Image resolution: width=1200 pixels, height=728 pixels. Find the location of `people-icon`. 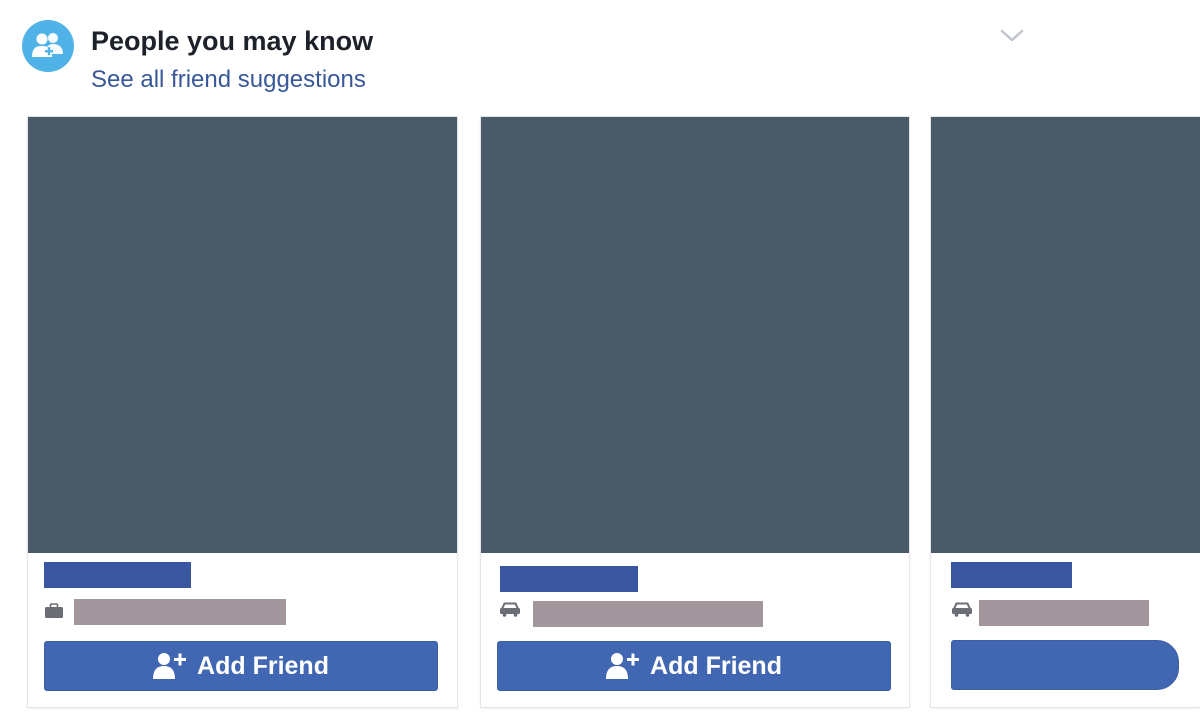

people-icon is located at coordinates (48, 46).